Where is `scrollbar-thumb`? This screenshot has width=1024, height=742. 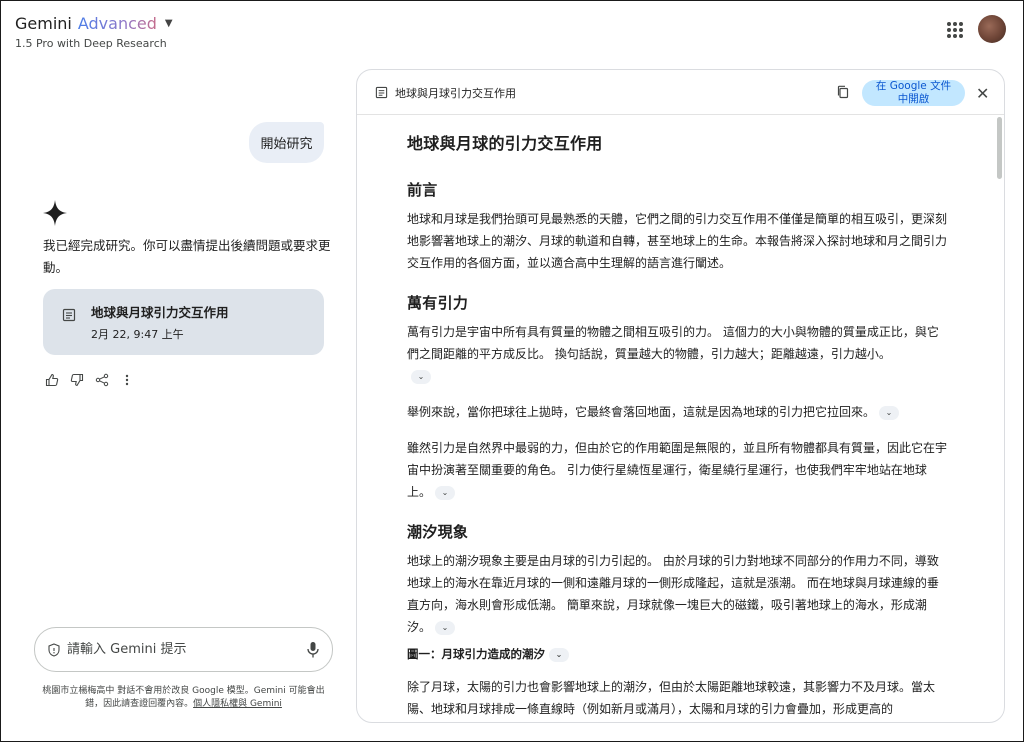 scrollbar-thumb is located at coordinates (999, 148).